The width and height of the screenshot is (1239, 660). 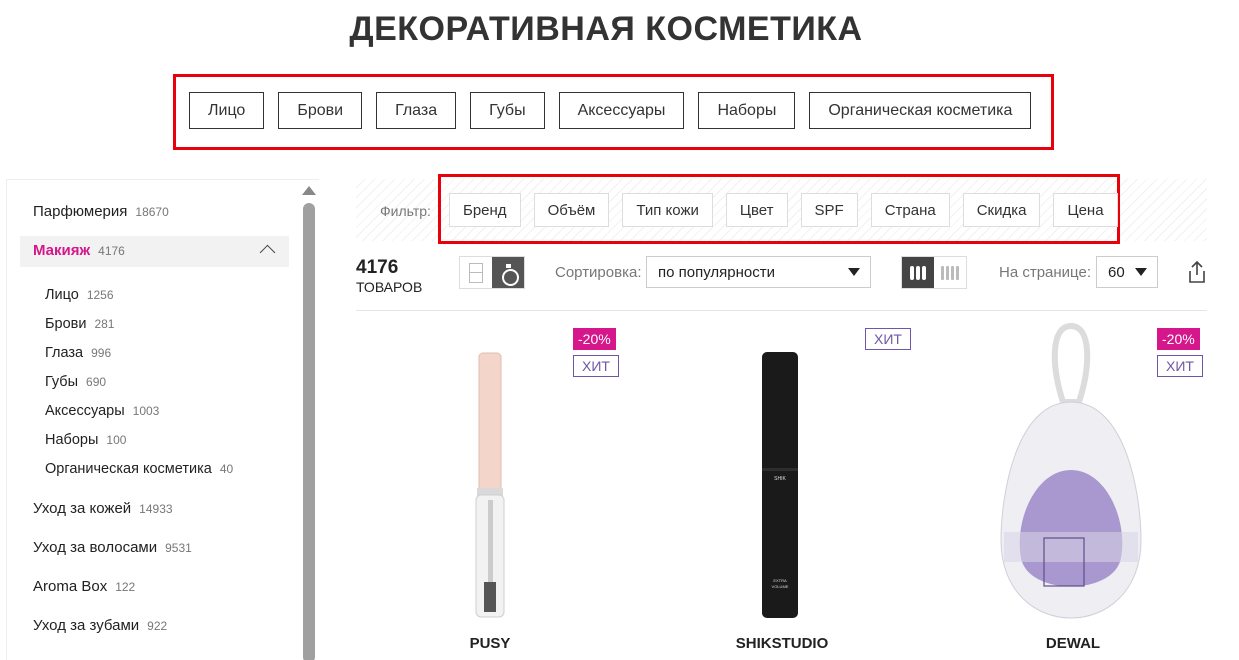 I want to click on sidebar-item-count: 1256, so click(x=100, y=295).